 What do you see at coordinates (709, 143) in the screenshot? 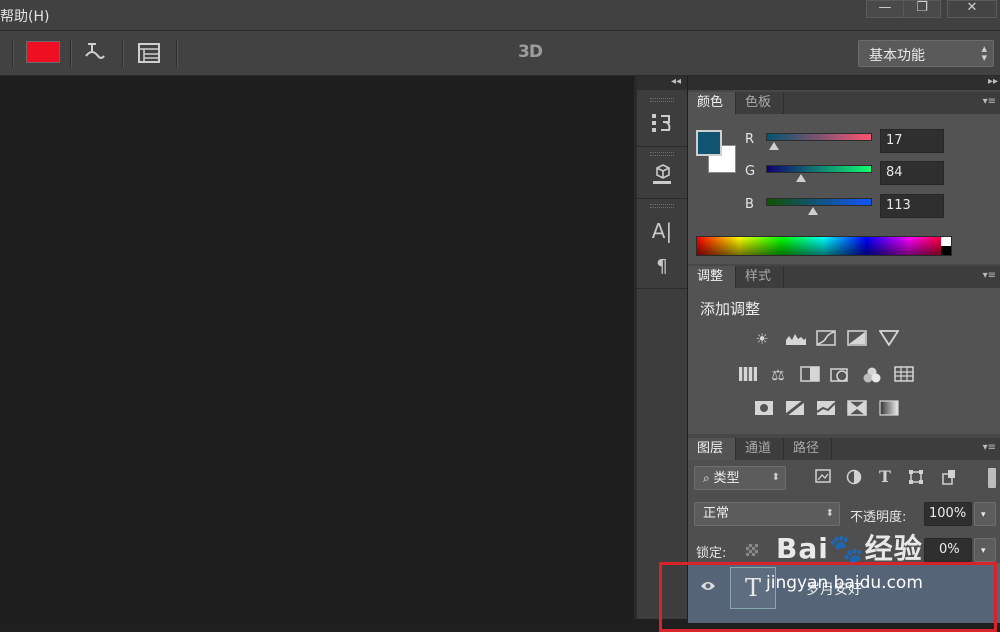
I see `foreground-color-swatch` at bounding box center [709, 143].